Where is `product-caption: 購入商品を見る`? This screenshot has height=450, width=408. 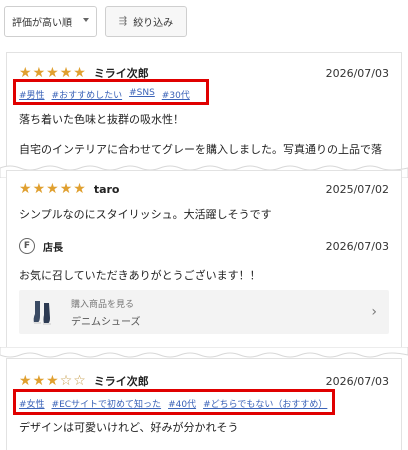 product-caption: 購入商品を見る is located at coordinates (103, 304).